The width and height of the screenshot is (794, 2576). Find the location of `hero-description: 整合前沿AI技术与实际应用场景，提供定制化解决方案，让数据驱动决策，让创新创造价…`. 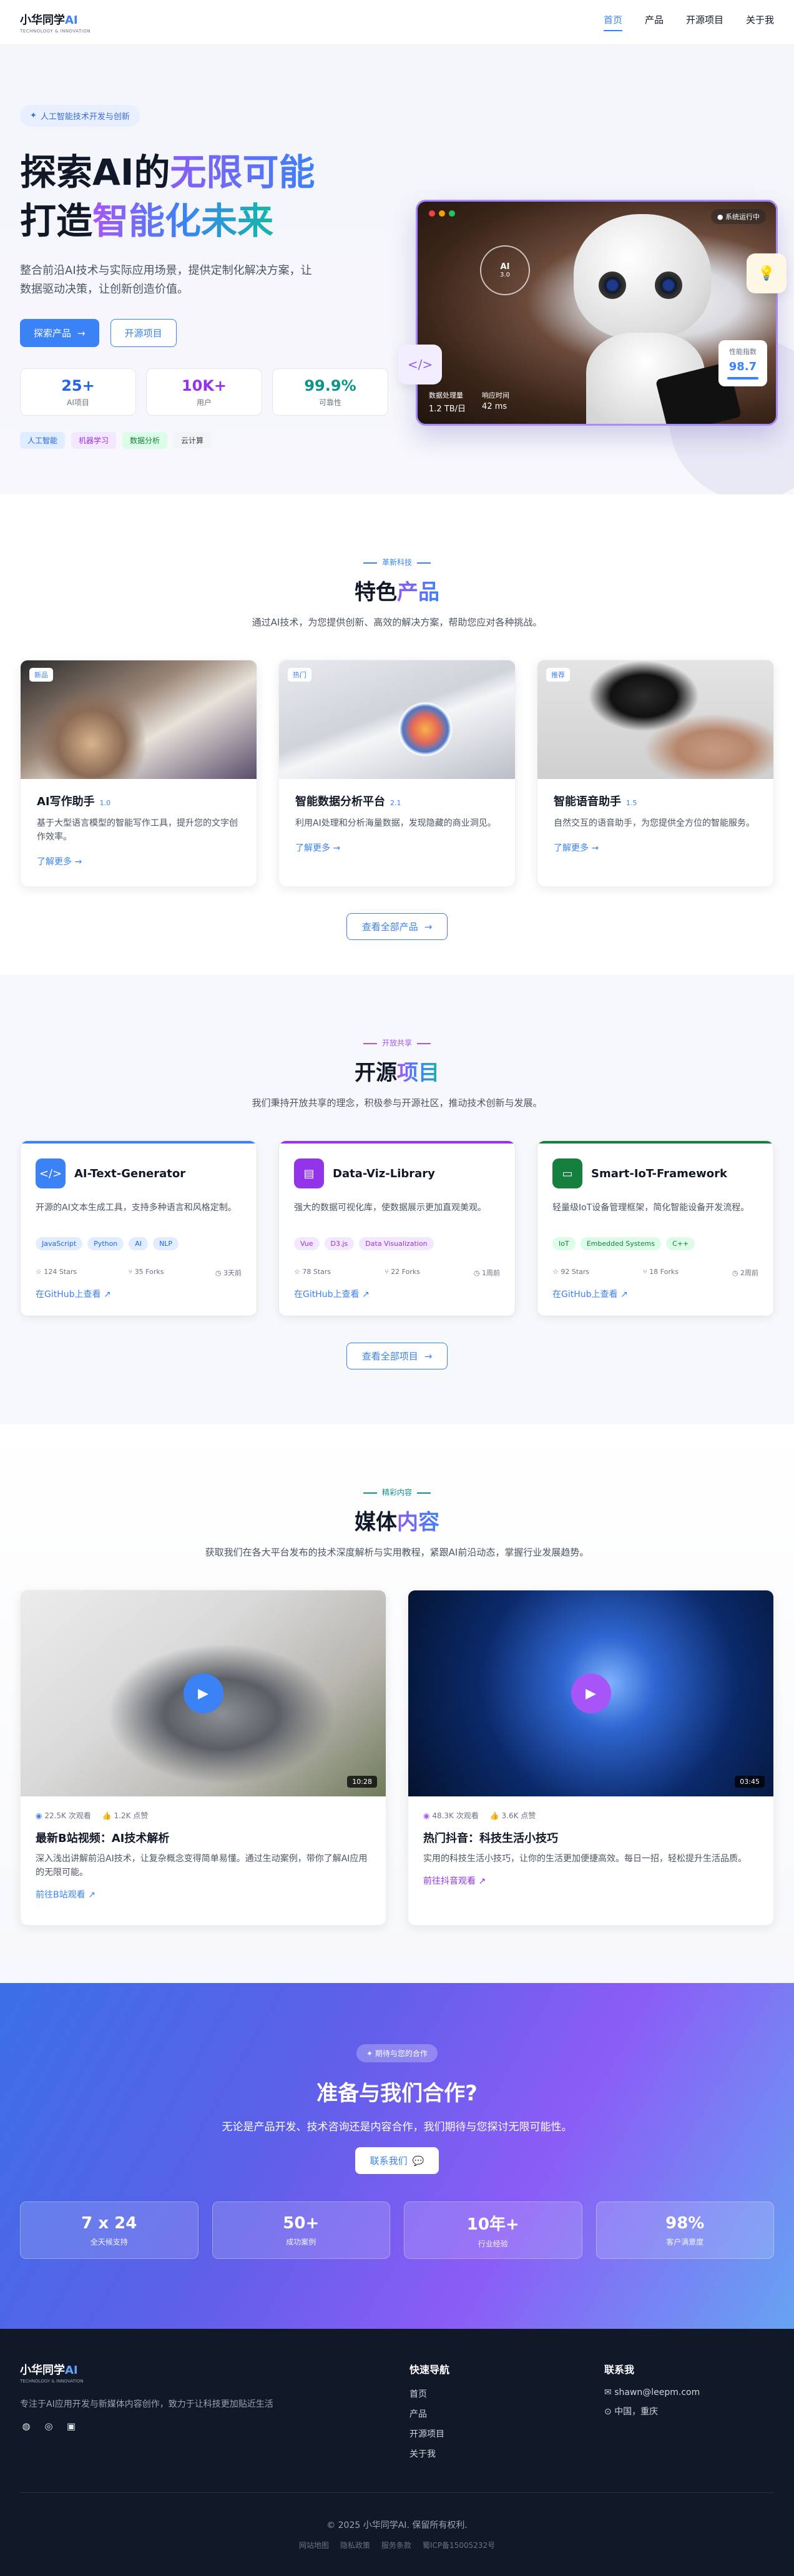

hero-description: 整合前沿AI技术与实际应用场景，提供定制化解决方案，让数据驱动决策，让创新创造价… is located at coordinates (166, 280).